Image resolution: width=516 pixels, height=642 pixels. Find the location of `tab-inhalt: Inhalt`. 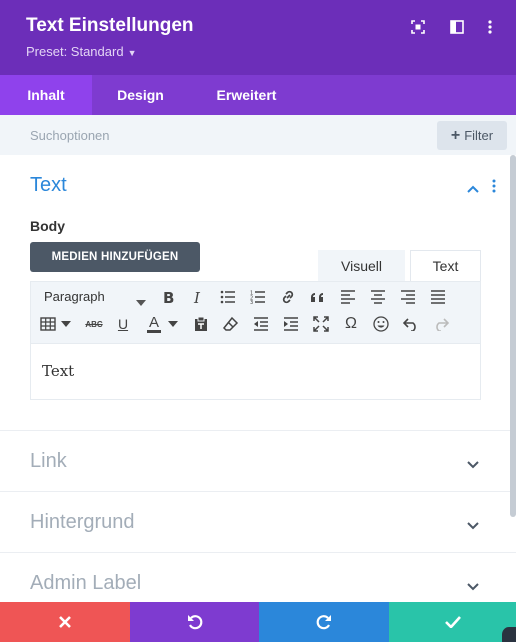

tab-inhalt: Inhalt is located at coordinates (46, 95).